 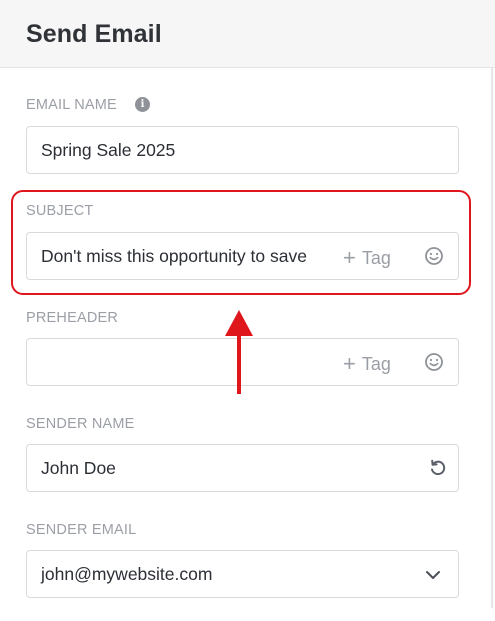 What do you see at coordinates (81, 530) in the screenshot?
I see `sender-email-label: SENDER EMAIL` at bounding box center [81, 530].